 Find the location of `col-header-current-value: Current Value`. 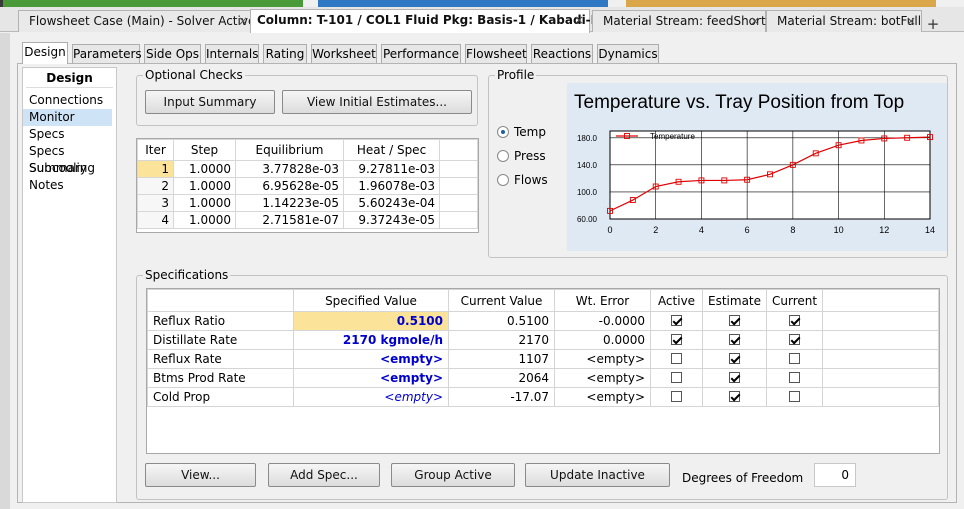

col-header-current-value: Current Value is located at coordinates (501, 300).